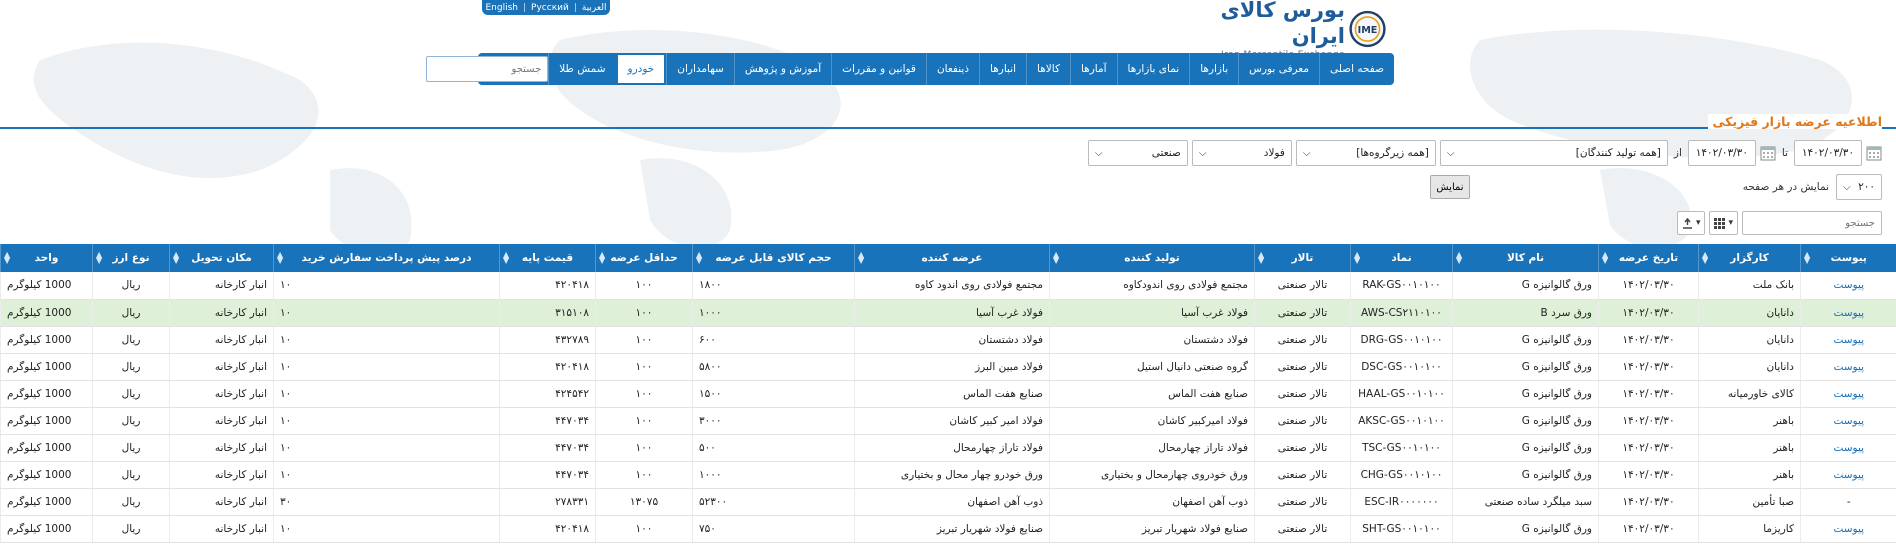  I want to click on table-search-input, so click(1812, 223).